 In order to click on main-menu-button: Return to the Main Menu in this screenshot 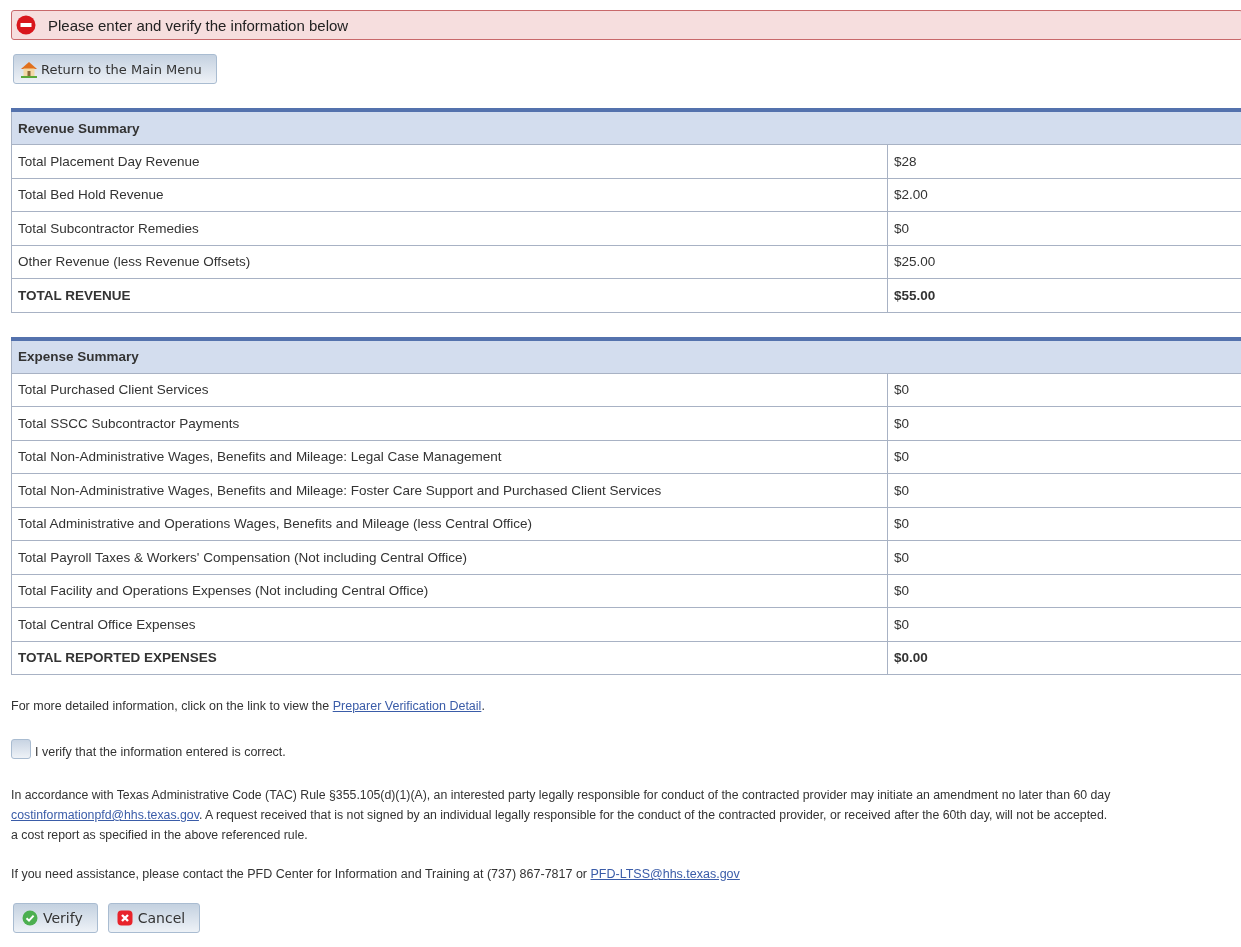, I will do `click(115, 69)`.